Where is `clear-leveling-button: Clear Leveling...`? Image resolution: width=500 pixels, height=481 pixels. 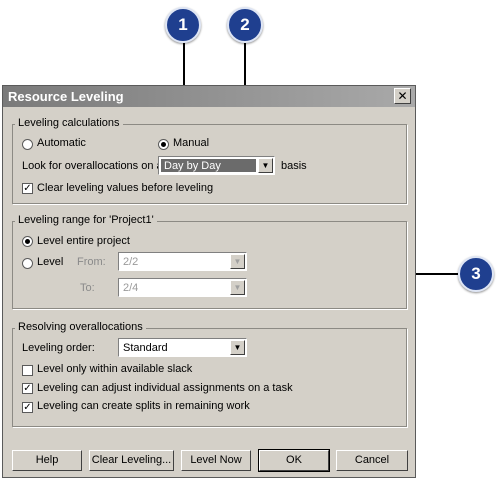 clear-leveling-button: Clear Leveling... is located at coordinates (131, 460).